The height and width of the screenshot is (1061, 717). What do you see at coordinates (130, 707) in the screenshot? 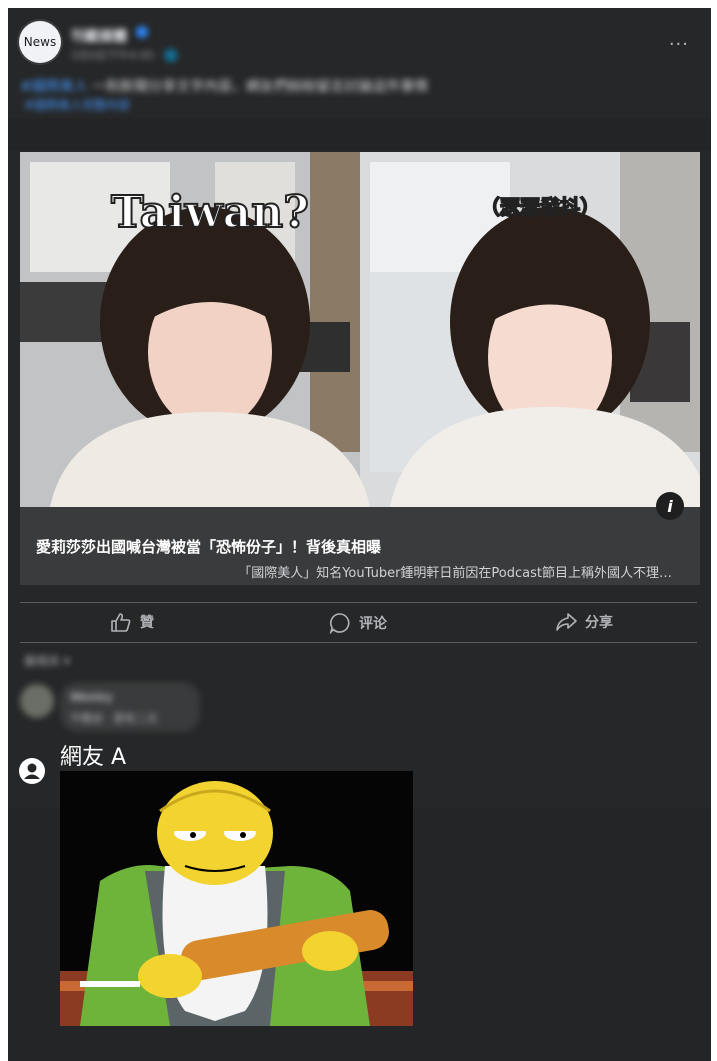
I see `comment-bubble: Wesley 不應該 · 更有二次` at bounding box center [130, 707].